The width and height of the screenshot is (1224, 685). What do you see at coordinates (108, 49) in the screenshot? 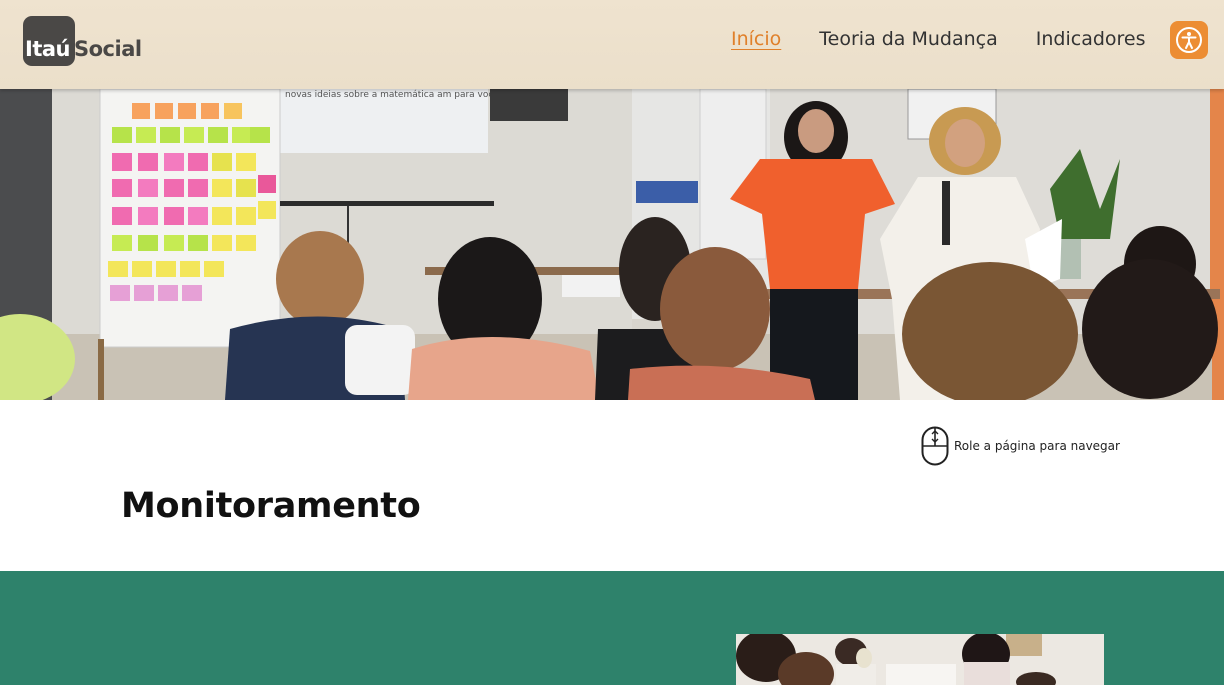
I see `logo-social-text: Social` at bounding box center [108, 49].